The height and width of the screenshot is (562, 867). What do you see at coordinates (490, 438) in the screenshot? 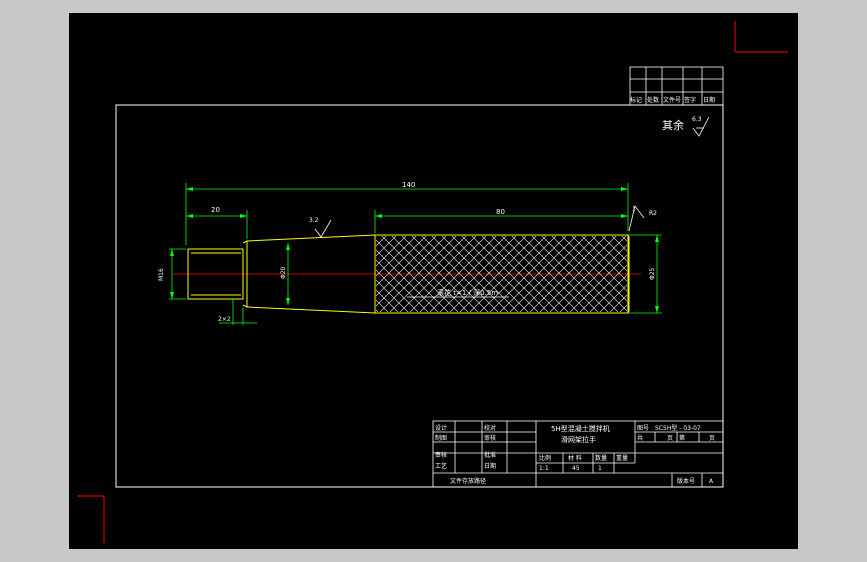
I see `tb-review: 审核` at bounding box center [490, 438].